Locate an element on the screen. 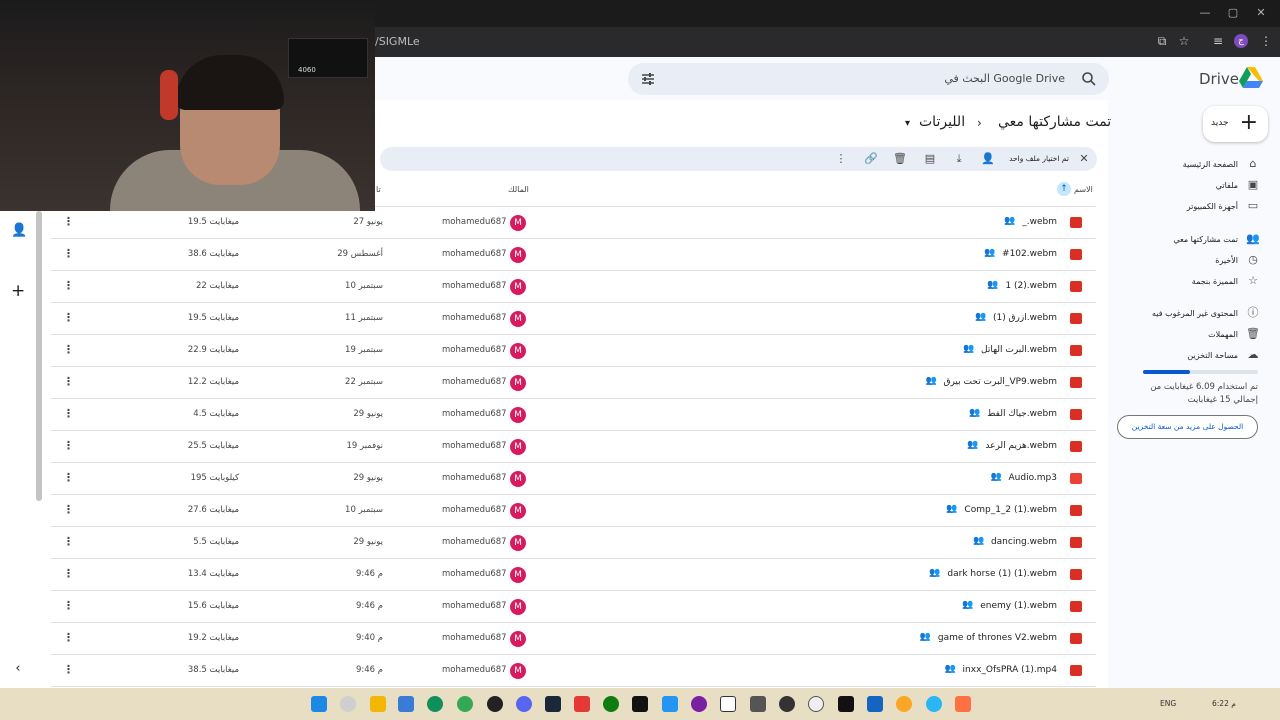 The image size is (1280, 720). file-name: جياك الفط.webm is located at coordinates (1022, 414).